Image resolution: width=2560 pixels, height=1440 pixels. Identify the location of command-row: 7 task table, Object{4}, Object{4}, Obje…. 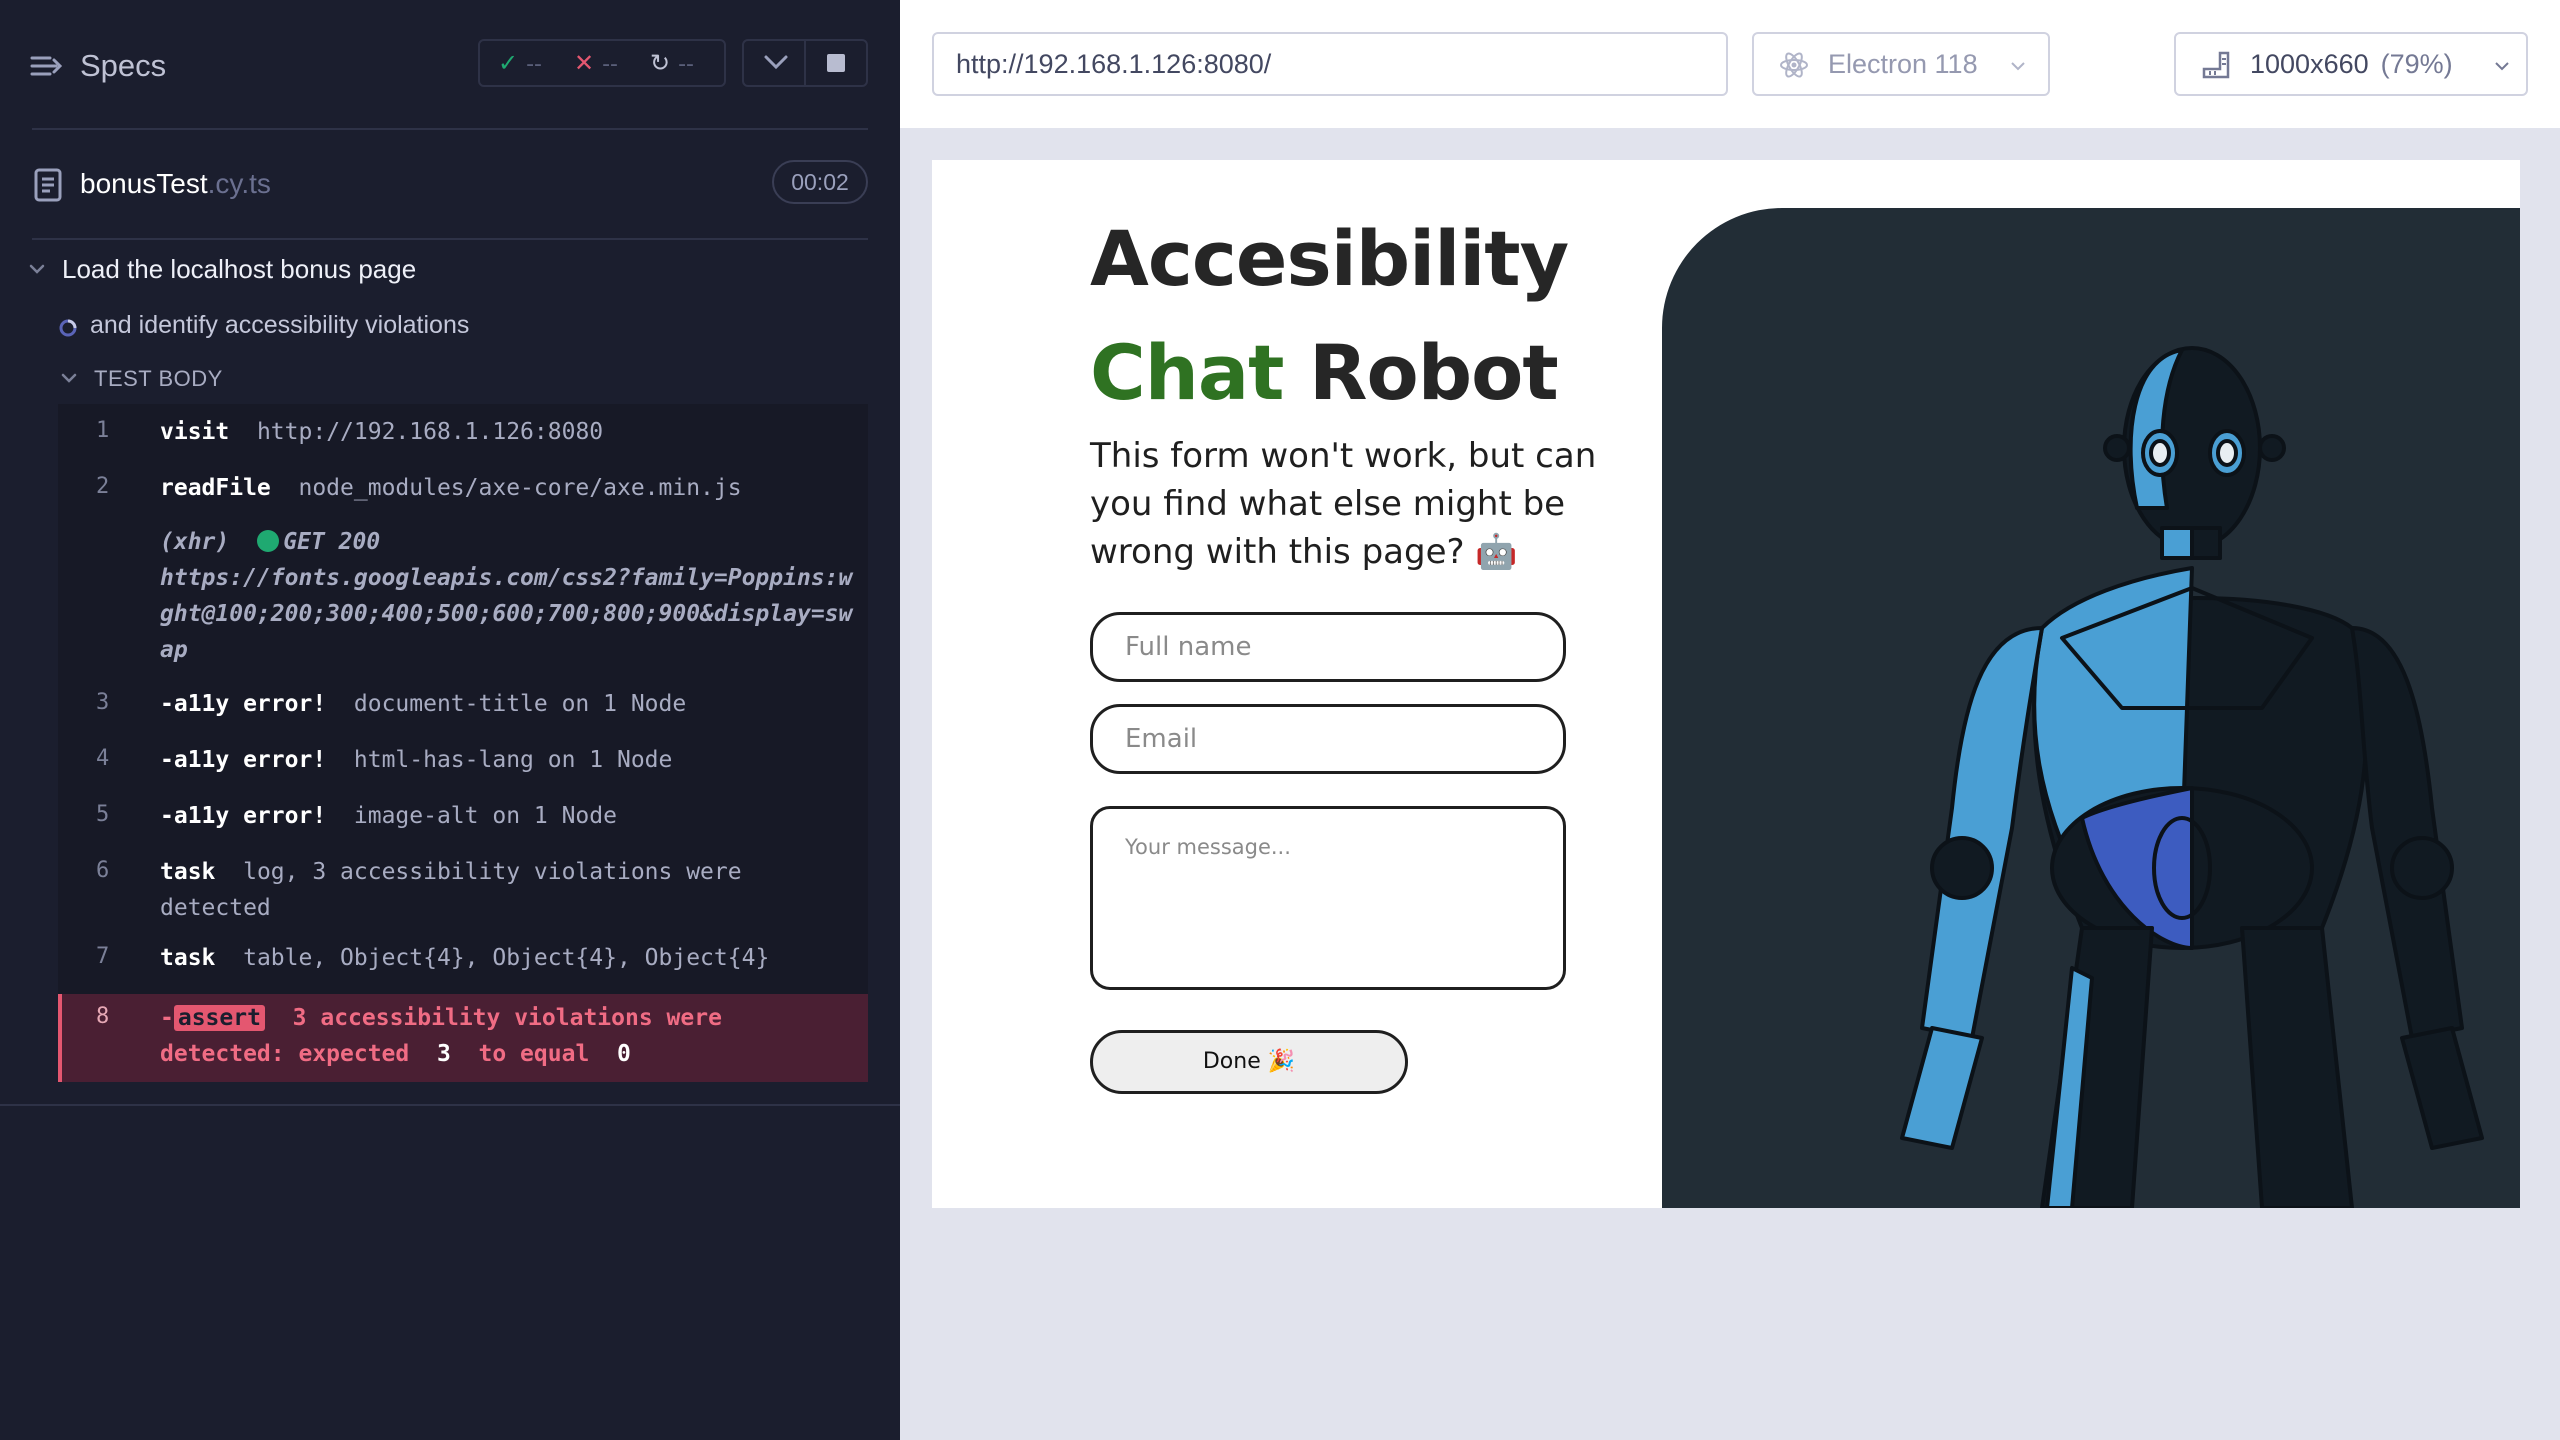
(463, 962).